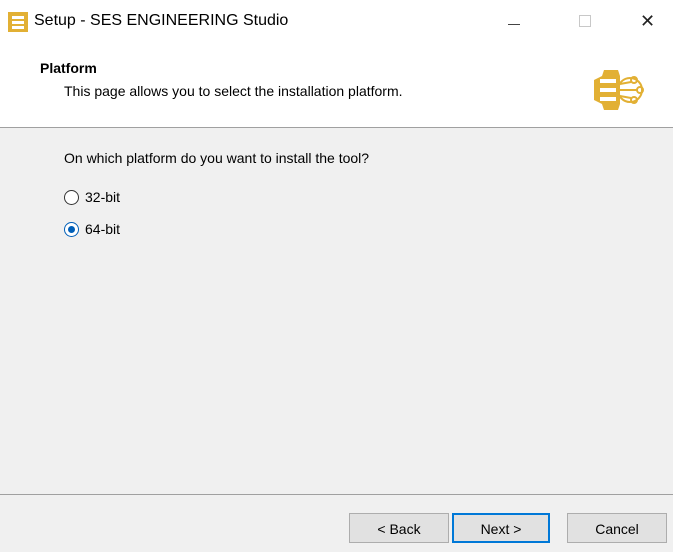  Describe the element at coordinates (399, 528) in the screenshot. I see `back-button: < Back` at that location.